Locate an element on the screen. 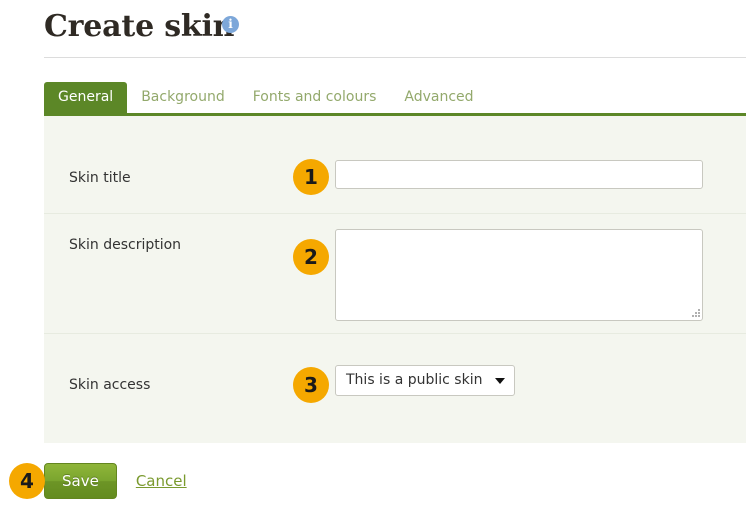 Image resolution: width=756 pixels, height=507 pixels. step-badge-1: 1 is located at coordinates (311, 177).